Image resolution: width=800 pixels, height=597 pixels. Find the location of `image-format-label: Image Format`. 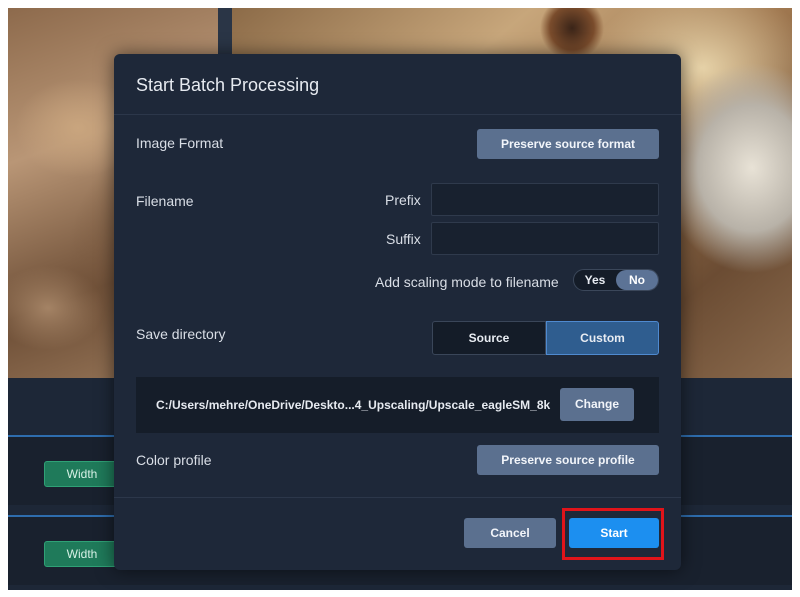

image-format-label: Image Format is located at coordinates (180, 143).